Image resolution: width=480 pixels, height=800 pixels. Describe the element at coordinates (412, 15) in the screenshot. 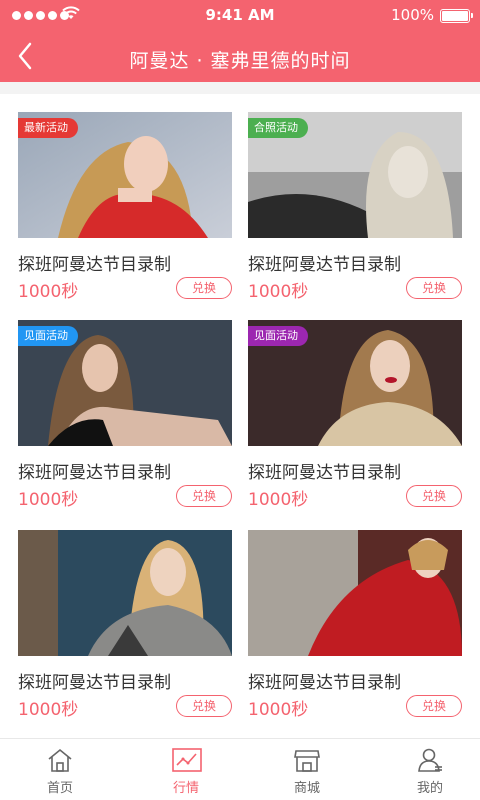

I see `battery-percentage: 100%` at that location.